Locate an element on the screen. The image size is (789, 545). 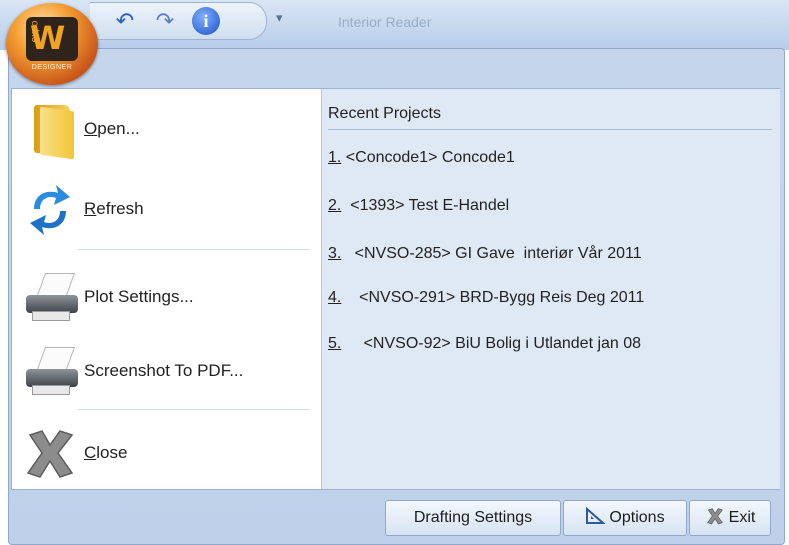
exit-button: Exit is located at coordinates (730, 518).